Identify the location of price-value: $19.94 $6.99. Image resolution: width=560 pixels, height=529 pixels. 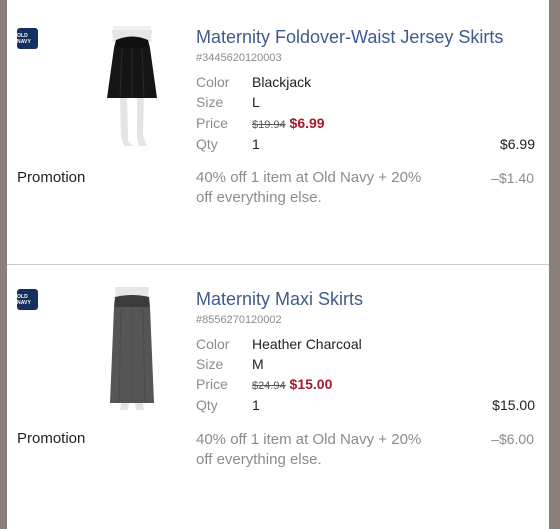
(288, 123).